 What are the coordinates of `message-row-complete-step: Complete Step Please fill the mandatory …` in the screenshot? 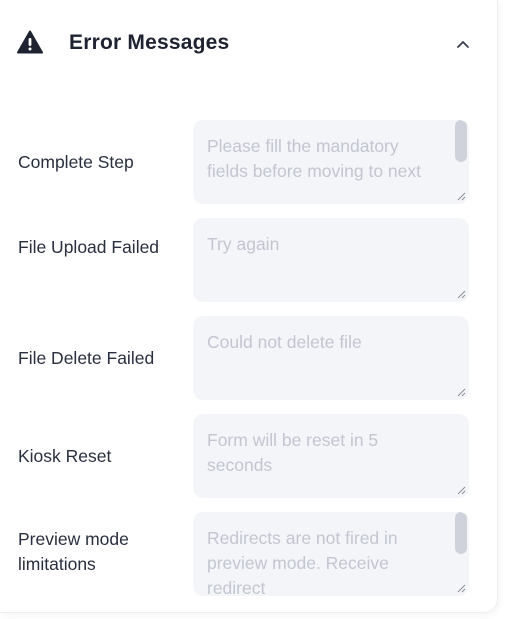 It's located at (248, 162).